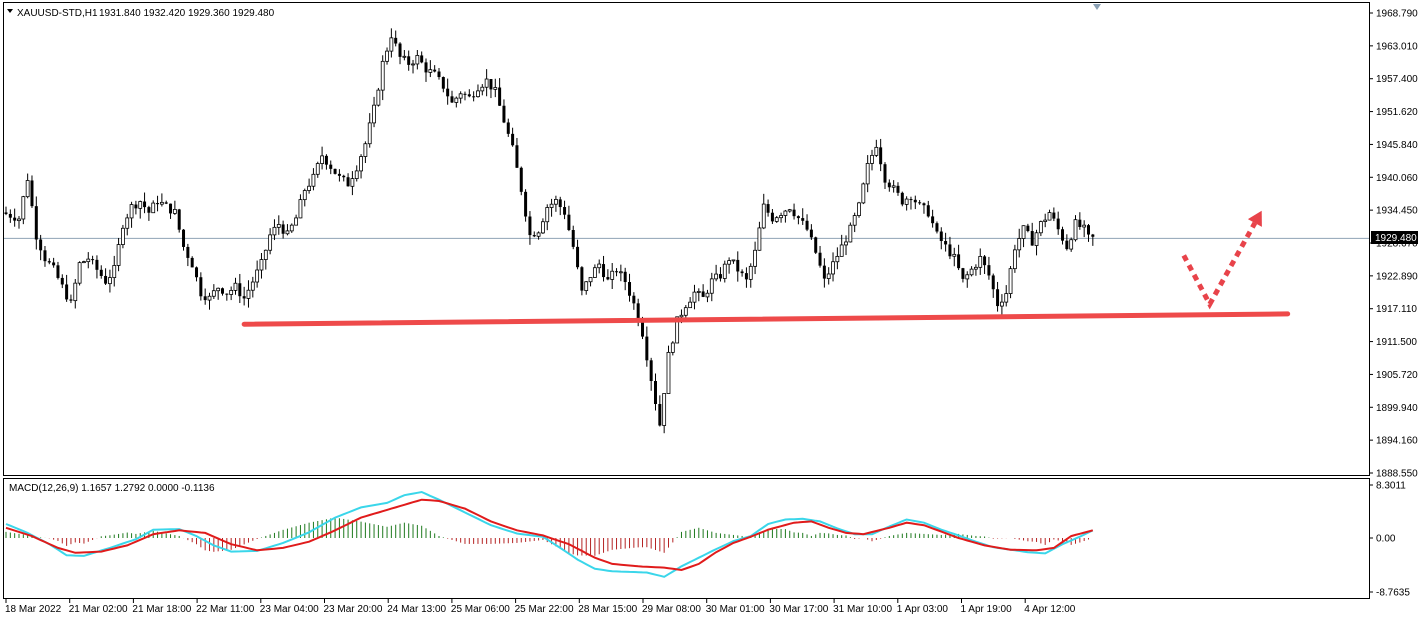  Describe the element at coordinates (161, 609) in the screenshot. I see `time-tick-label: 21 Mar 18:00` at that location.